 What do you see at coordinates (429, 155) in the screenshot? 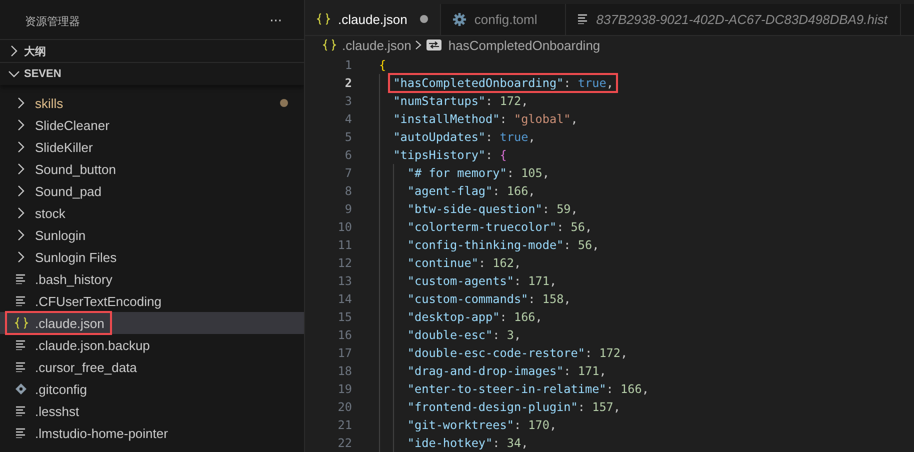
I see `code-line: "tipsHistory": {` at bounding box center [429, 155].